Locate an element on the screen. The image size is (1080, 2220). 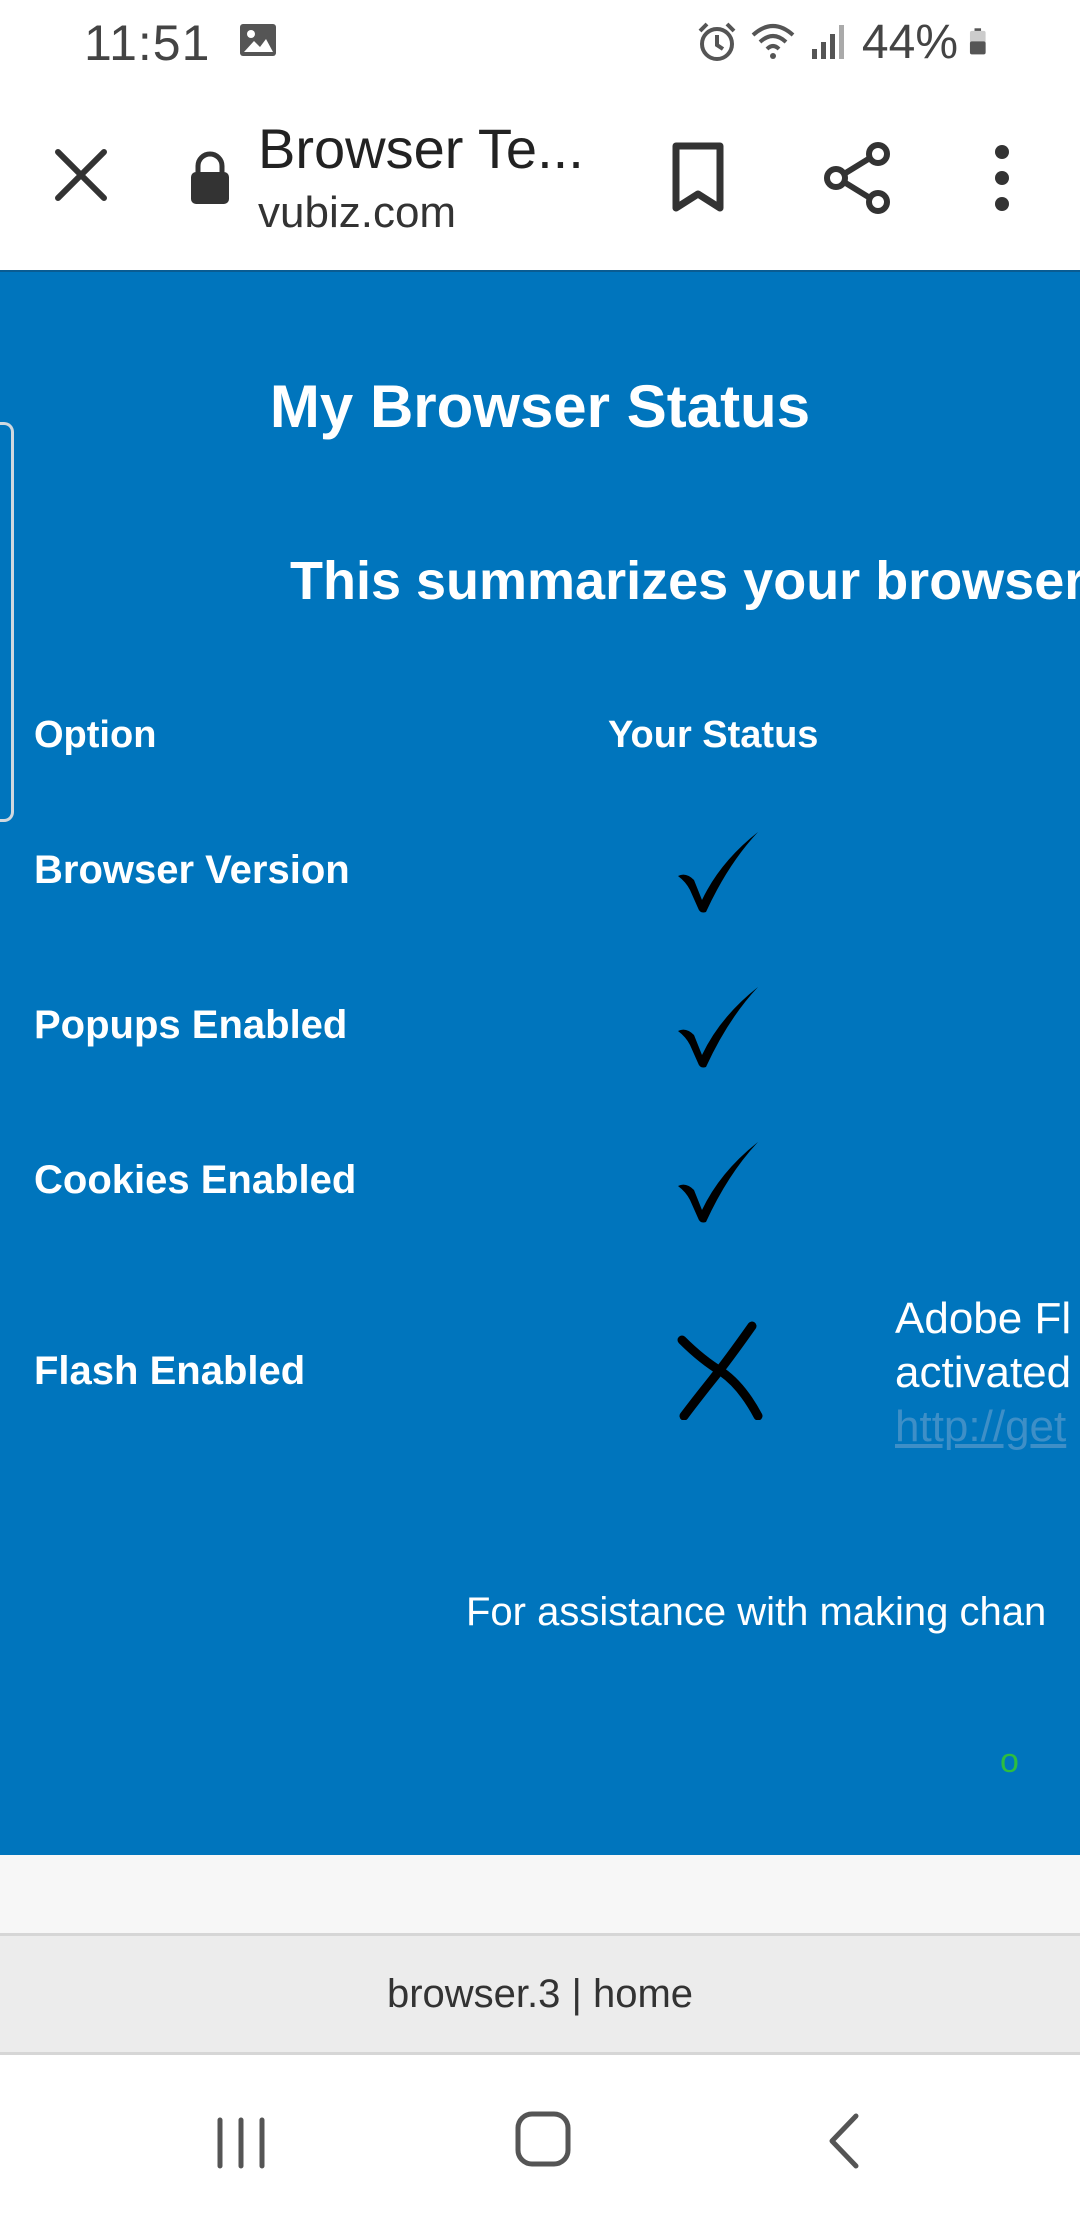
page-title: My Browser Status is located at coordinates (540, 406).